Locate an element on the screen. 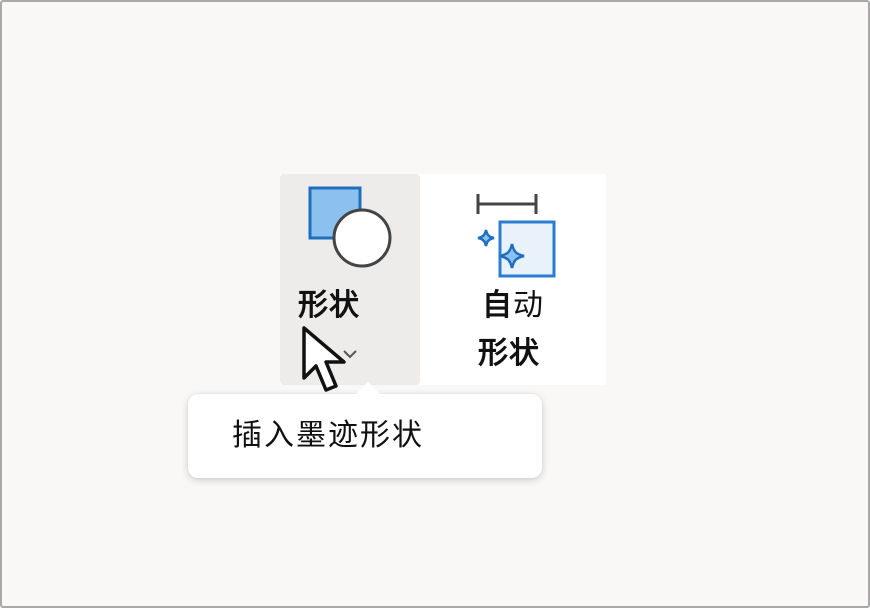 The image size is (870, 608). auto-shapes-label-bold: 自 is located at coordinates (497, 305).